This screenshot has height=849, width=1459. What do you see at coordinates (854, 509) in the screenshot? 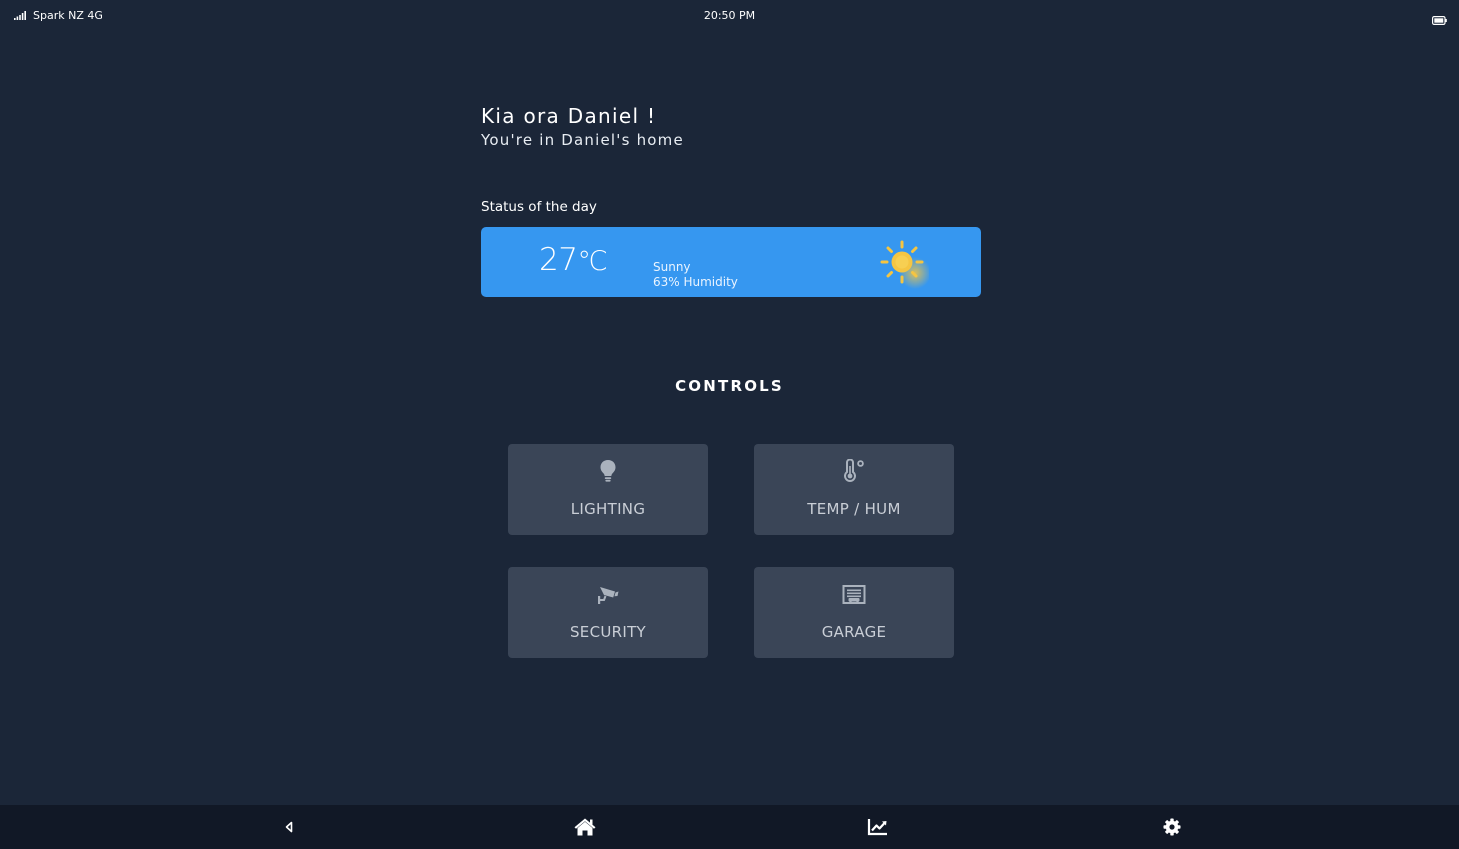
I see `temp-hum-label: TEMP / HUM` at bounding box center [854, 509].